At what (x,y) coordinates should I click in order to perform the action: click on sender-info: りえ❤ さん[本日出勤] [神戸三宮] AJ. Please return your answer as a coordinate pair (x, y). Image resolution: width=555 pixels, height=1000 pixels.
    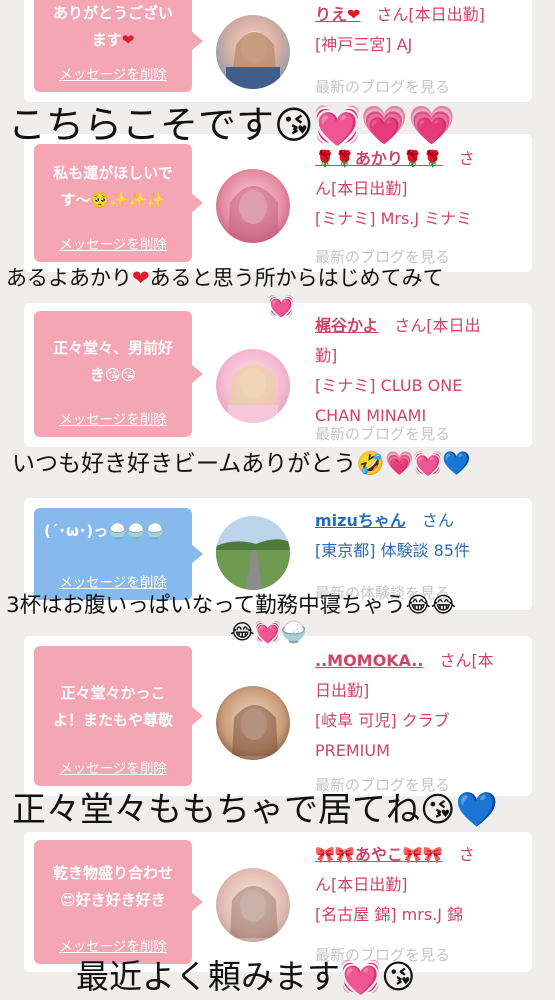
    Looking at the image, I should click on (420, 30).